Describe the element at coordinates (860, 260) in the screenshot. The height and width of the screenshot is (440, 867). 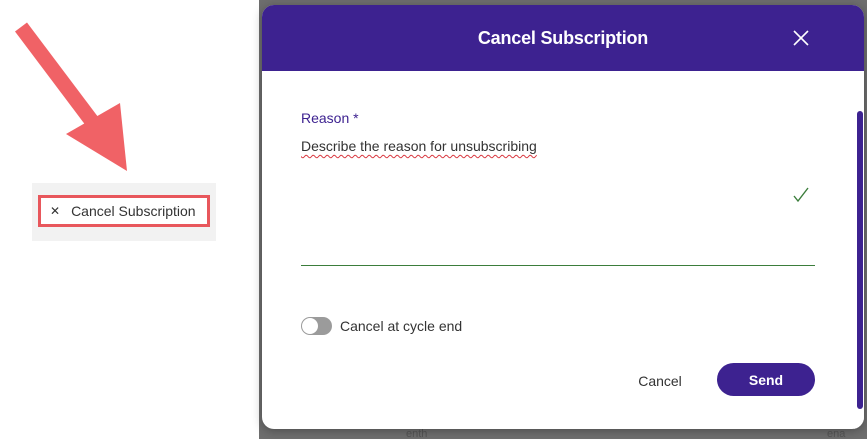
I see `scrollbar-thumb` at that location.